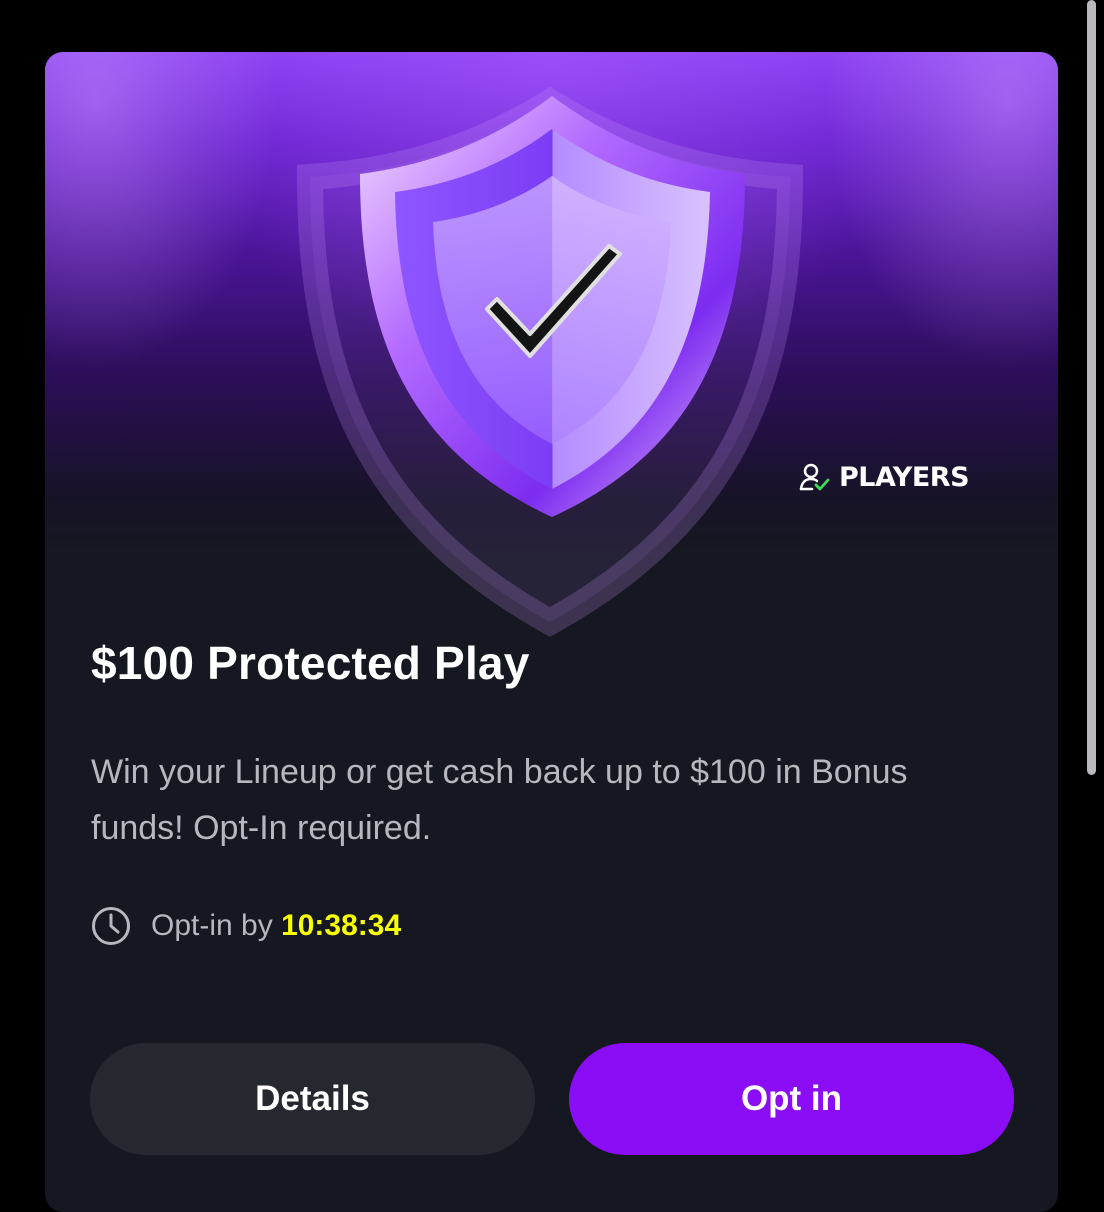  I want to click on page-scrollbar, so click(1091, 387).